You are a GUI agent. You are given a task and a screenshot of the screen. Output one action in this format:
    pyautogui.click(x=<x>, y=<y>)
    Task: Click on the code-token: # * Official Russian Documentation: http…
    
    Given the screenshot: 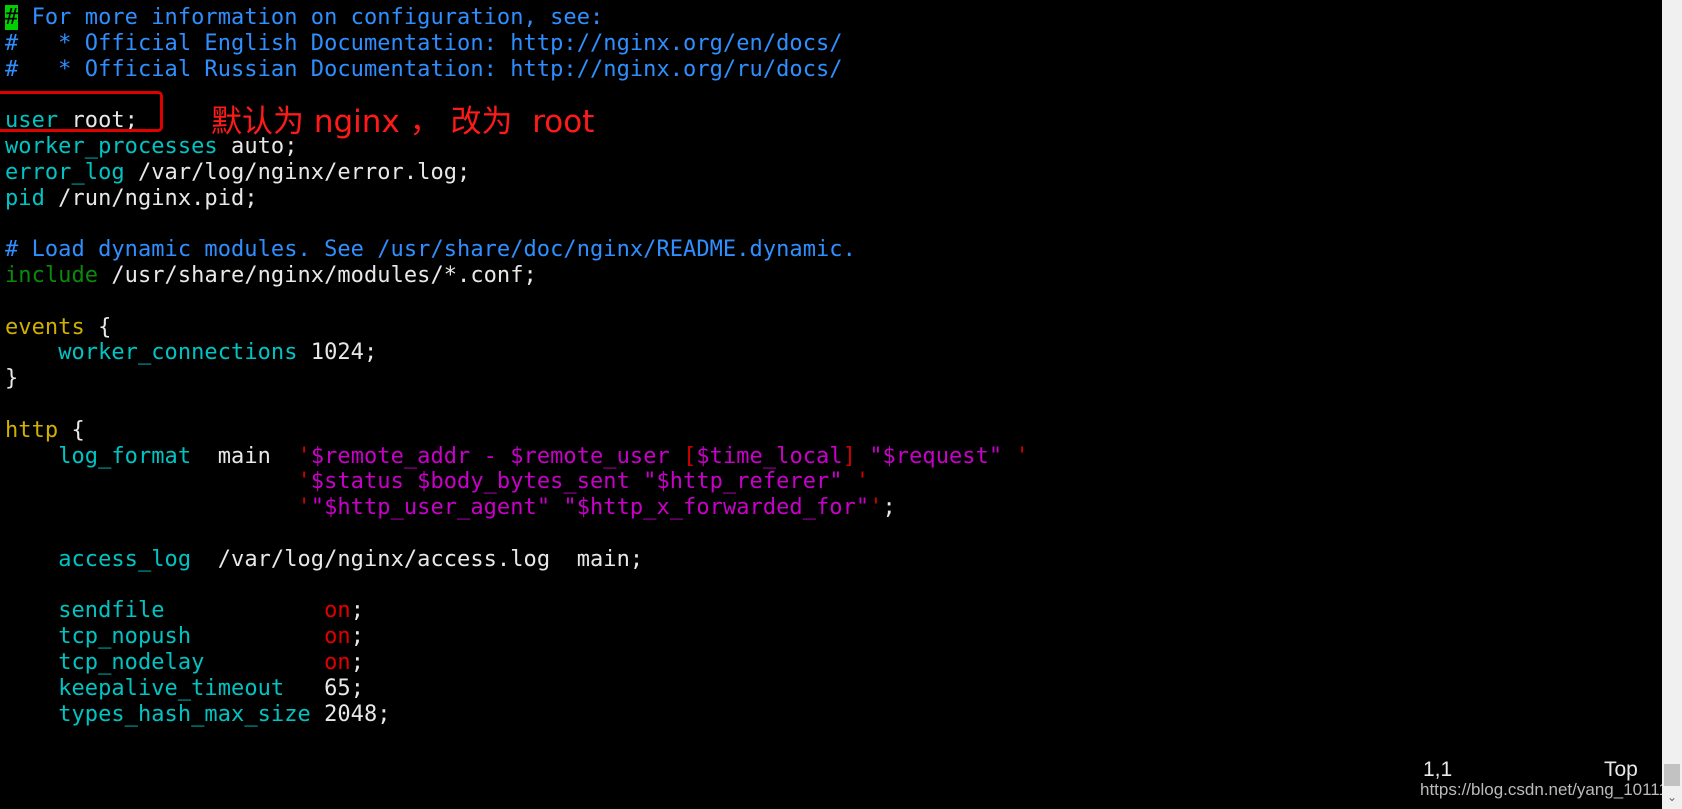 What is the action you would take?
    pyautogui.click(x=424, y=69)
    